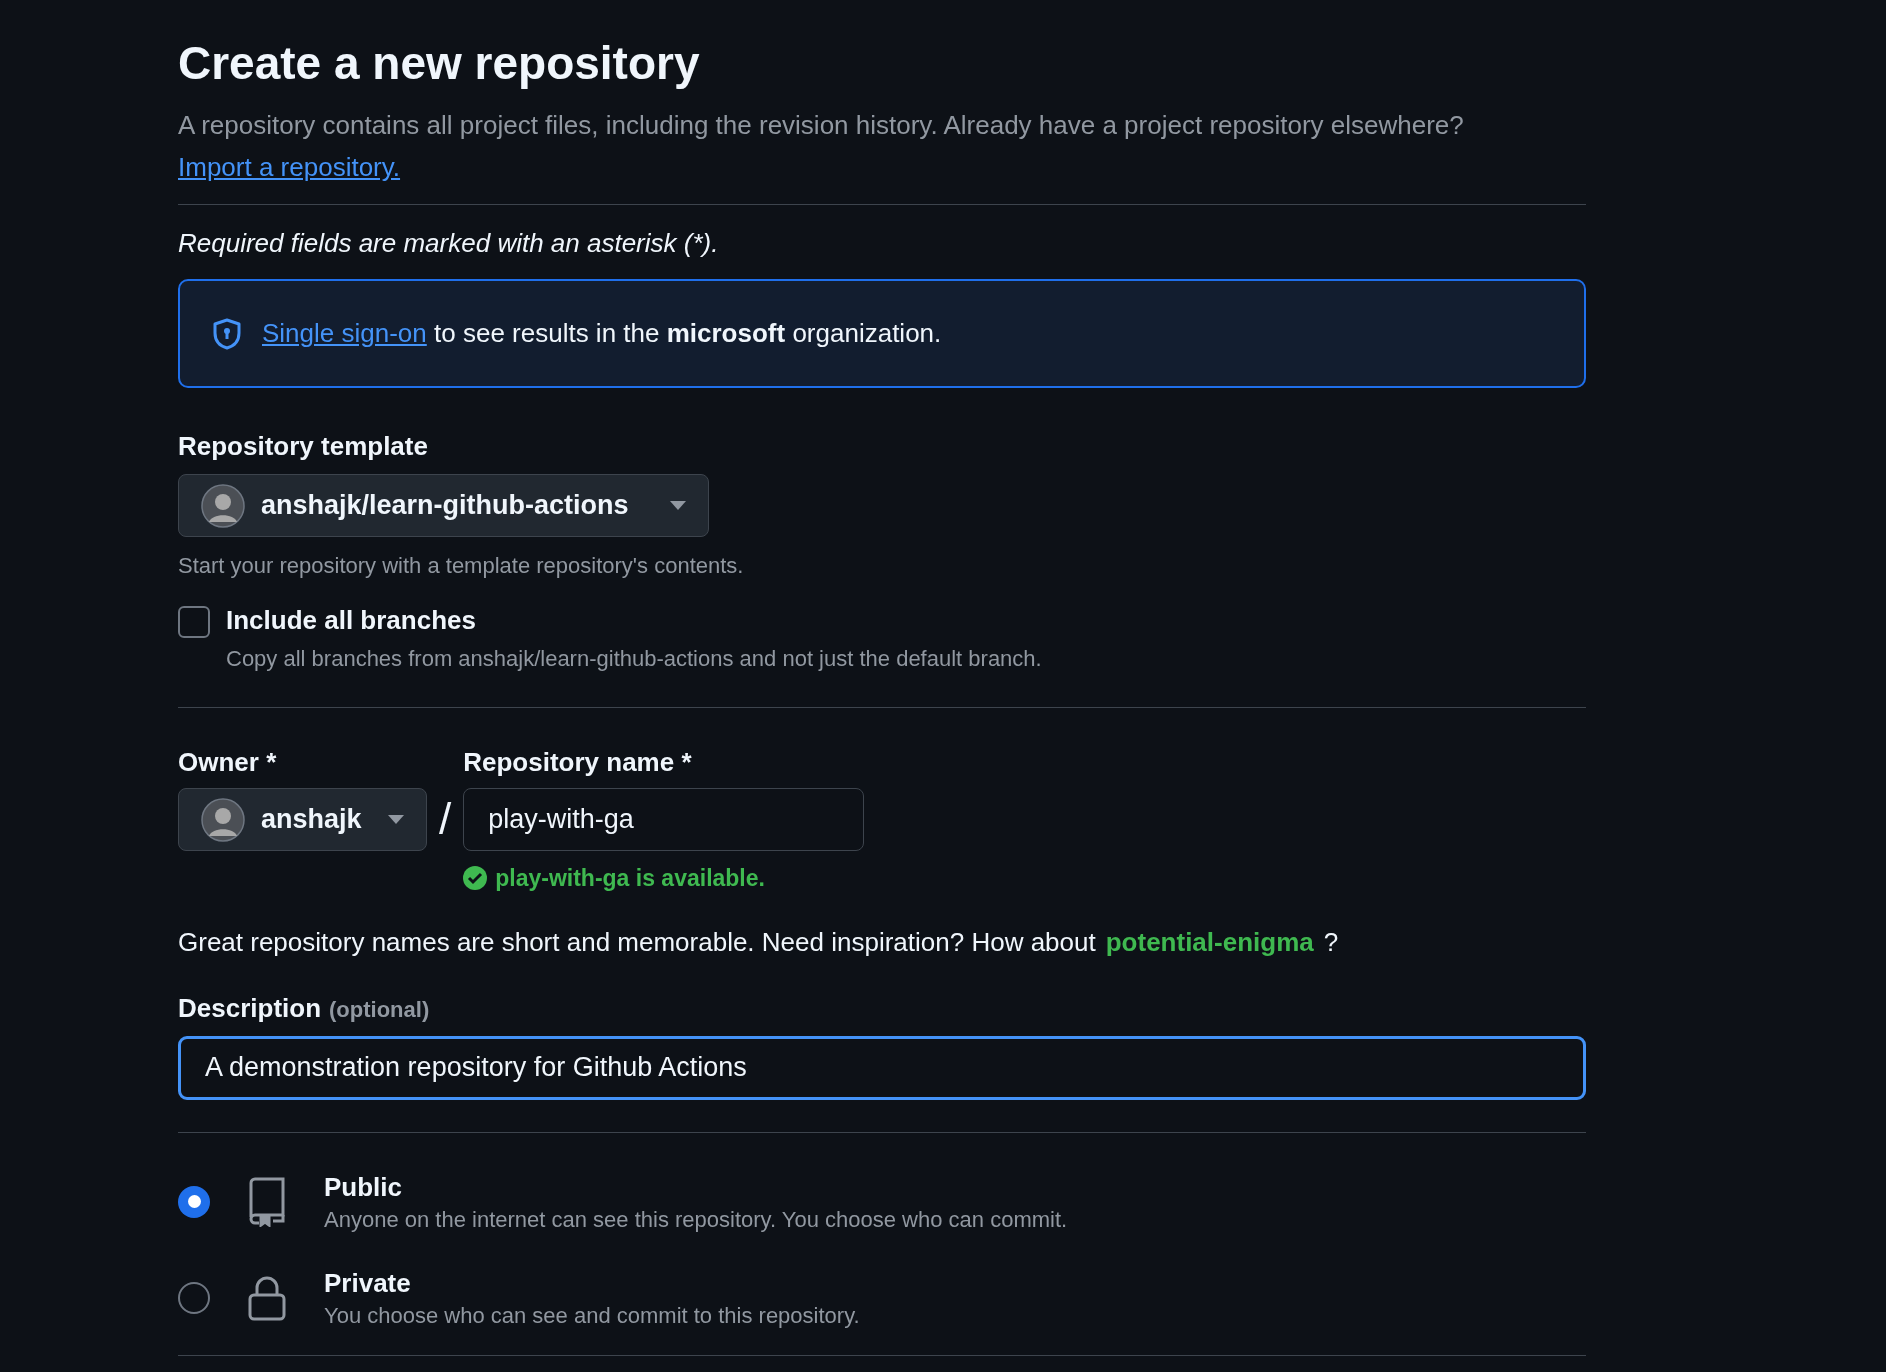 The width and height of the screenshot is (1886, 1372). What do you see at coordinates (821, 146) in the screenshot?
I see `intro-text: A repository contains all project files, including the revision history. Already have a project repository elsewhere? Import a repository.` at bounding box center [821, 146].